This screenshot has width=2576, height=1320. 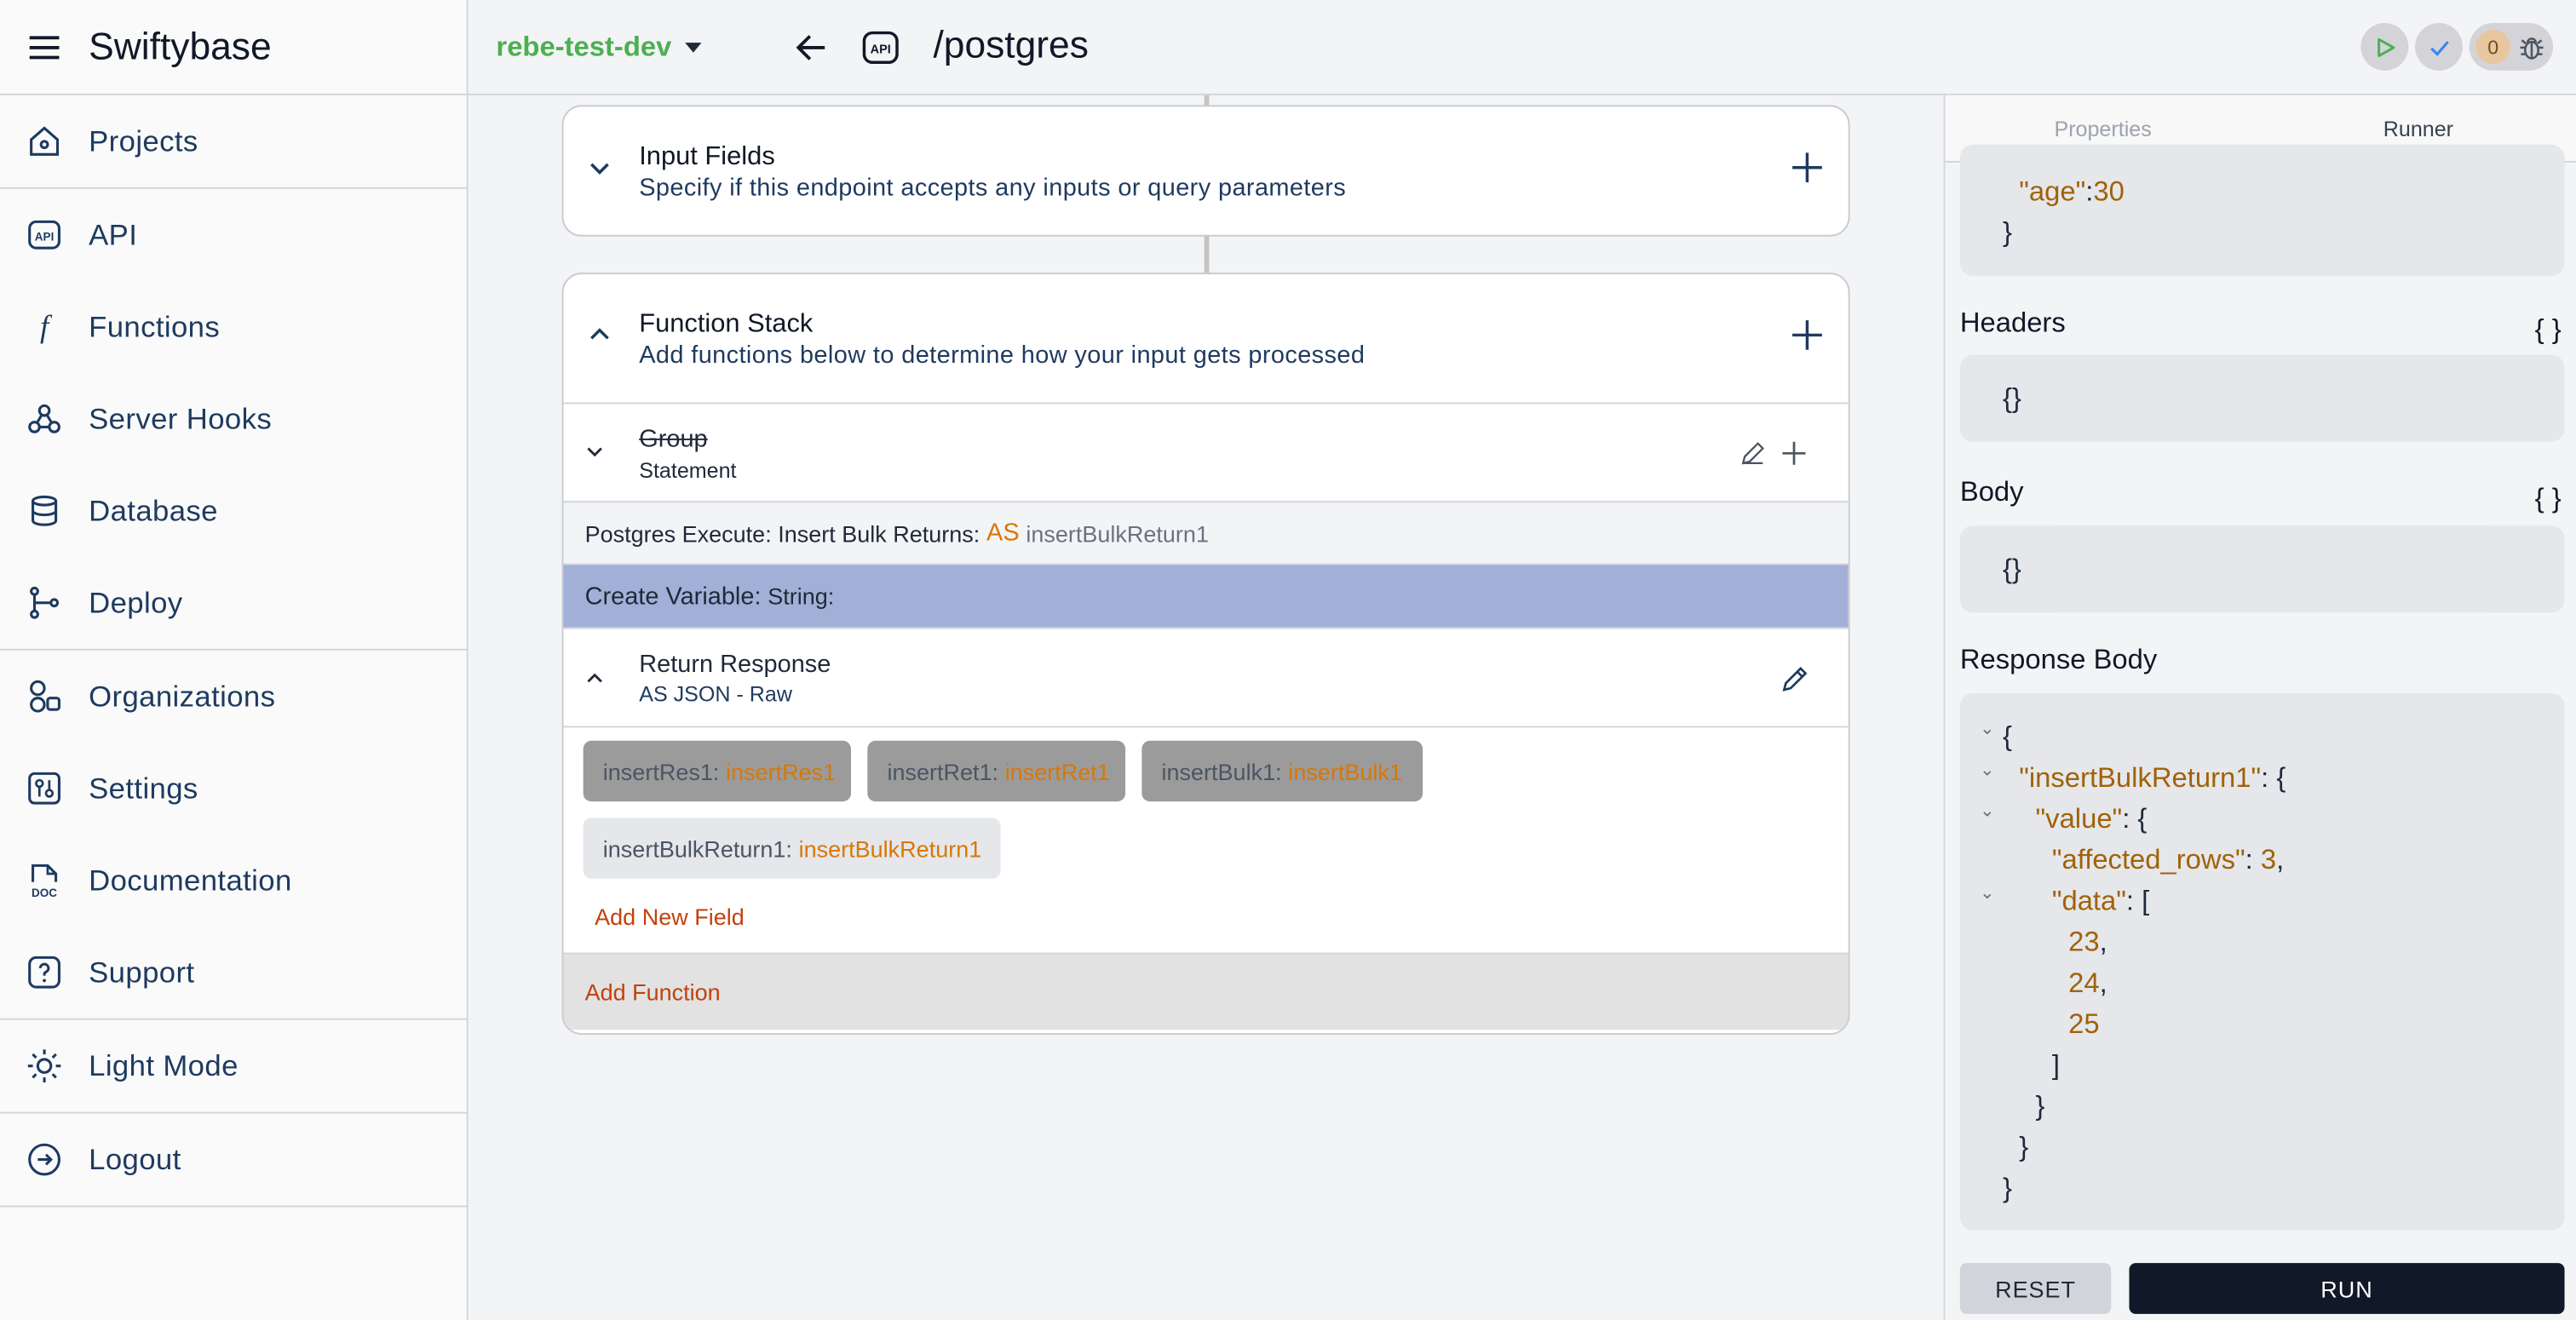 I want to click on field-key: insertRes1:, so click(x=661, y=771).